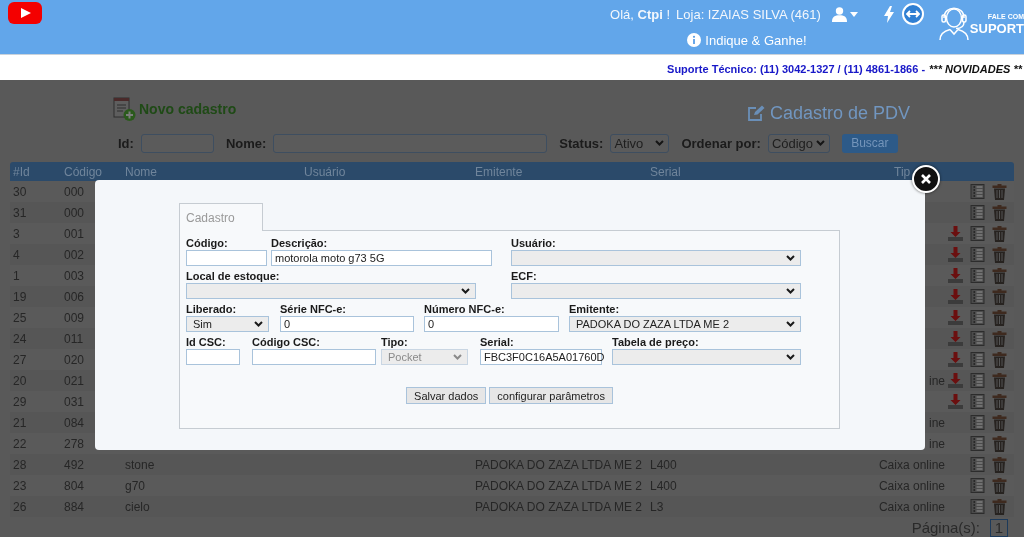  What do you see at coordinates (869, 143) in the screenshot?
I see `search-button: Buscar` at bounding box center [869, 143].